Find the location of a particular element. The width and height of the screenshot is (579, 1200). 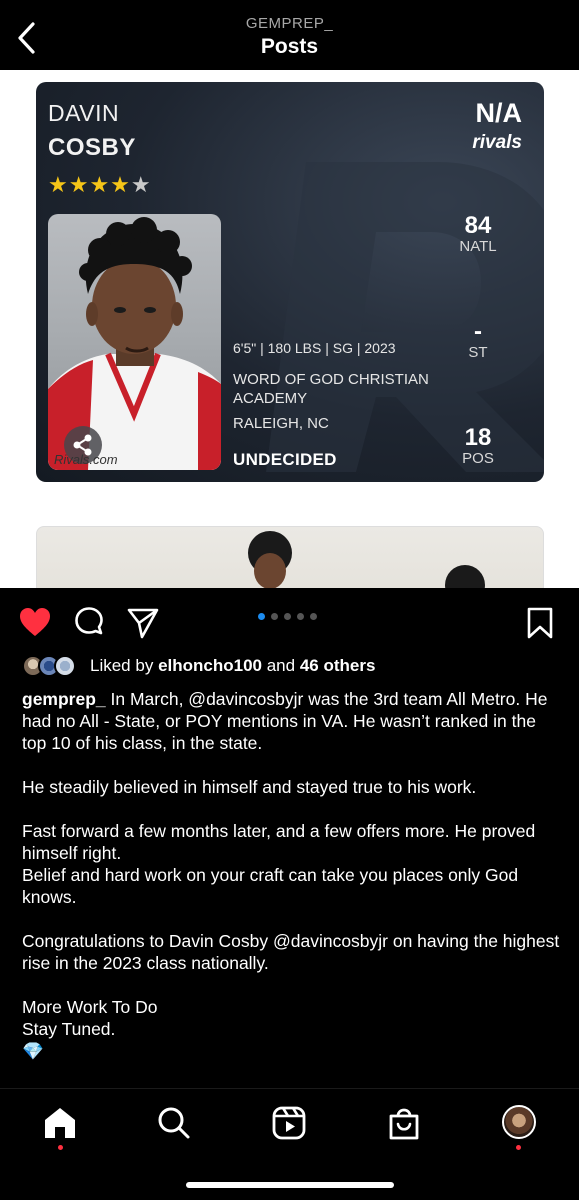

caption-paragraph: More Work To Do is located at coordinates (90, 1007).